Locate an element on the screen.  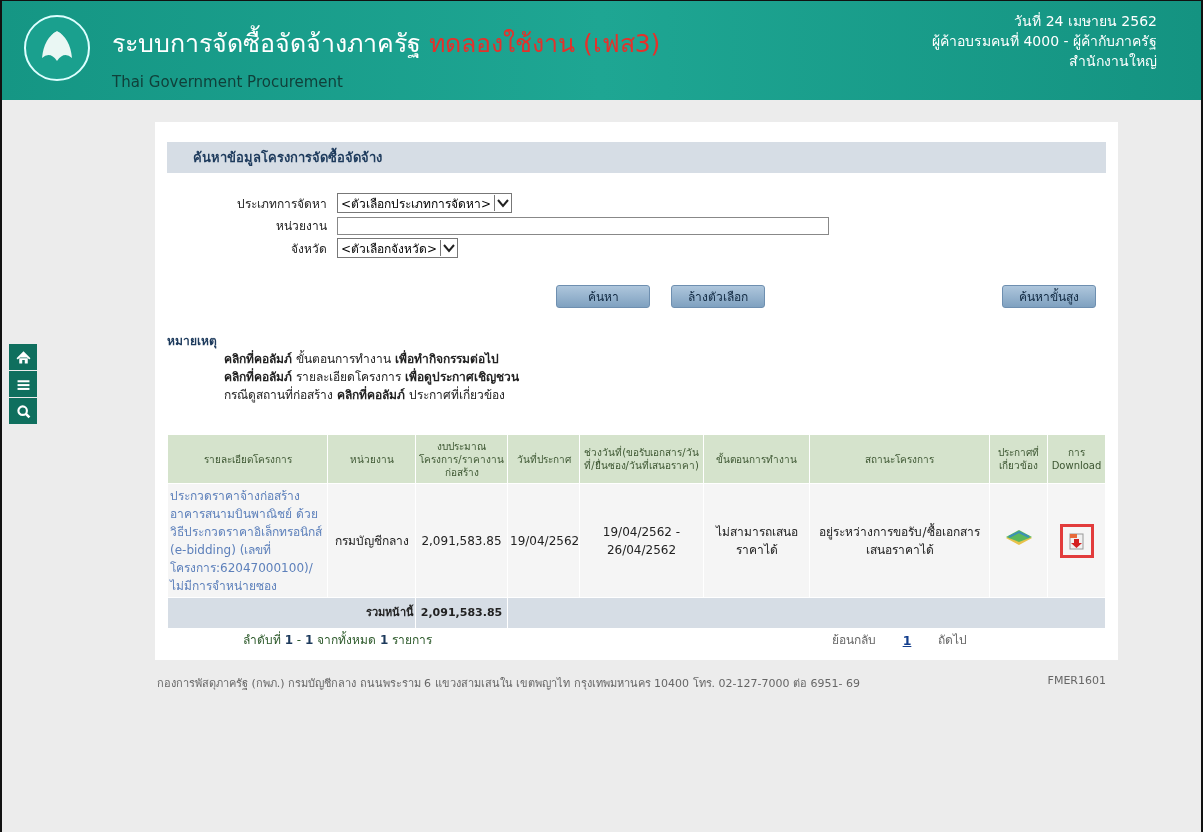
table-cell: ไม่สามารถเสนอราคาได้ is located at coordinates (756, 540).